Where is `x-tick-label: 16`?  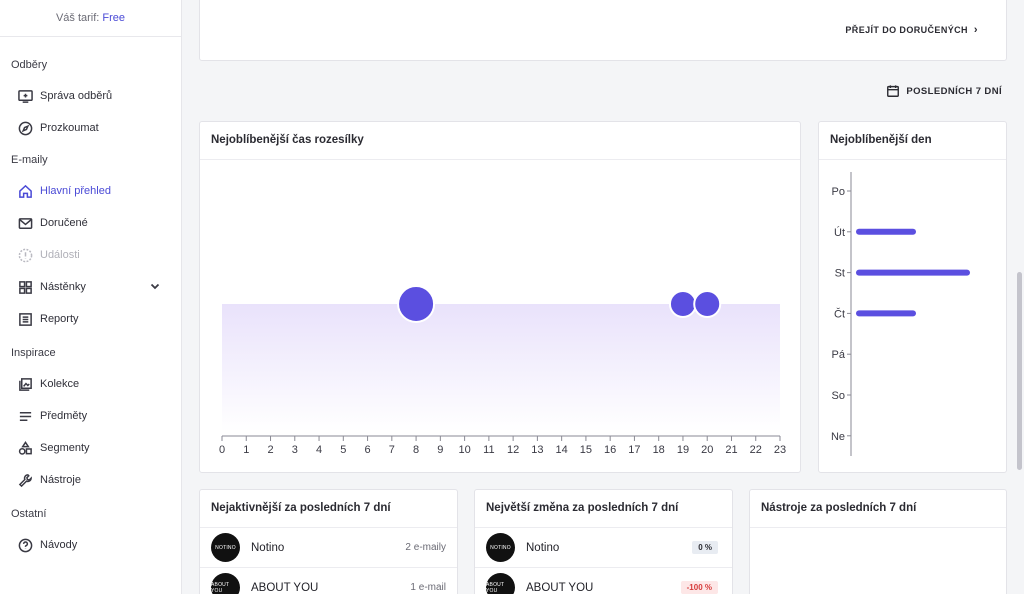
x-tick-label: 16 is located at coordinates (610, 450).